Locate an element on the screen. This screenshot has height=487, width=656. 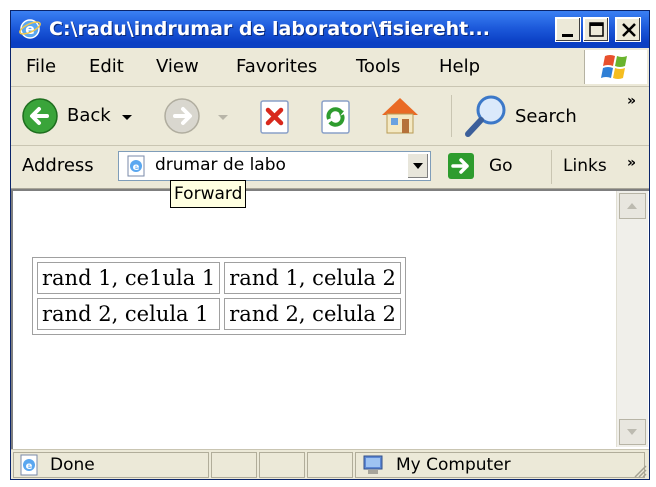
vertical-scrollbar is located at coordinates (632, 319).